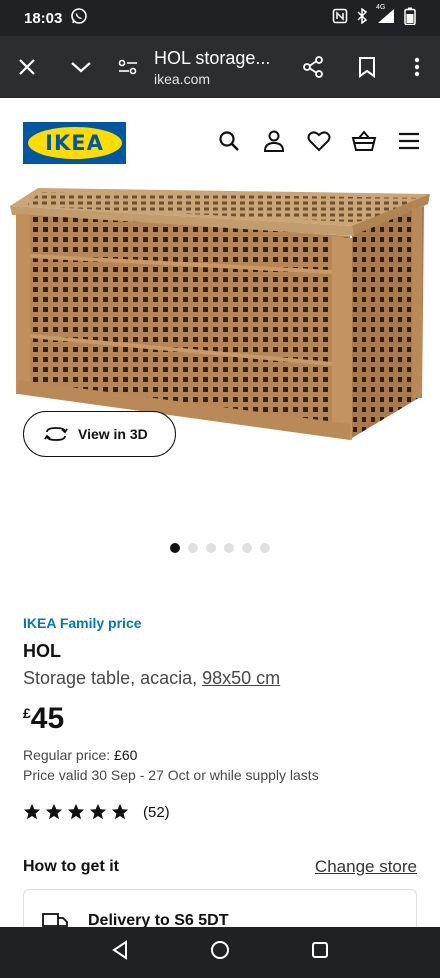  I want to click on product-description: Storage table, acacia, 98x50 cm, so click(151, 678).